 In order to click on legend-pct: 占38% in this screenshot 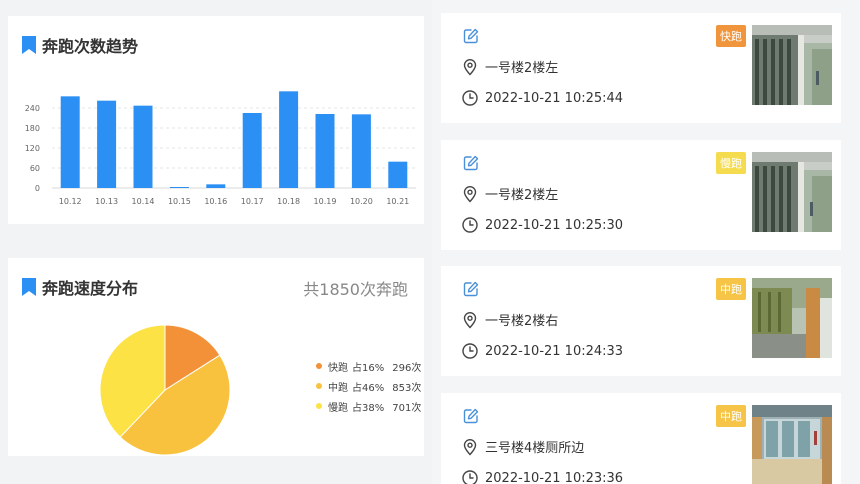, I will do `click(368, 408)`.